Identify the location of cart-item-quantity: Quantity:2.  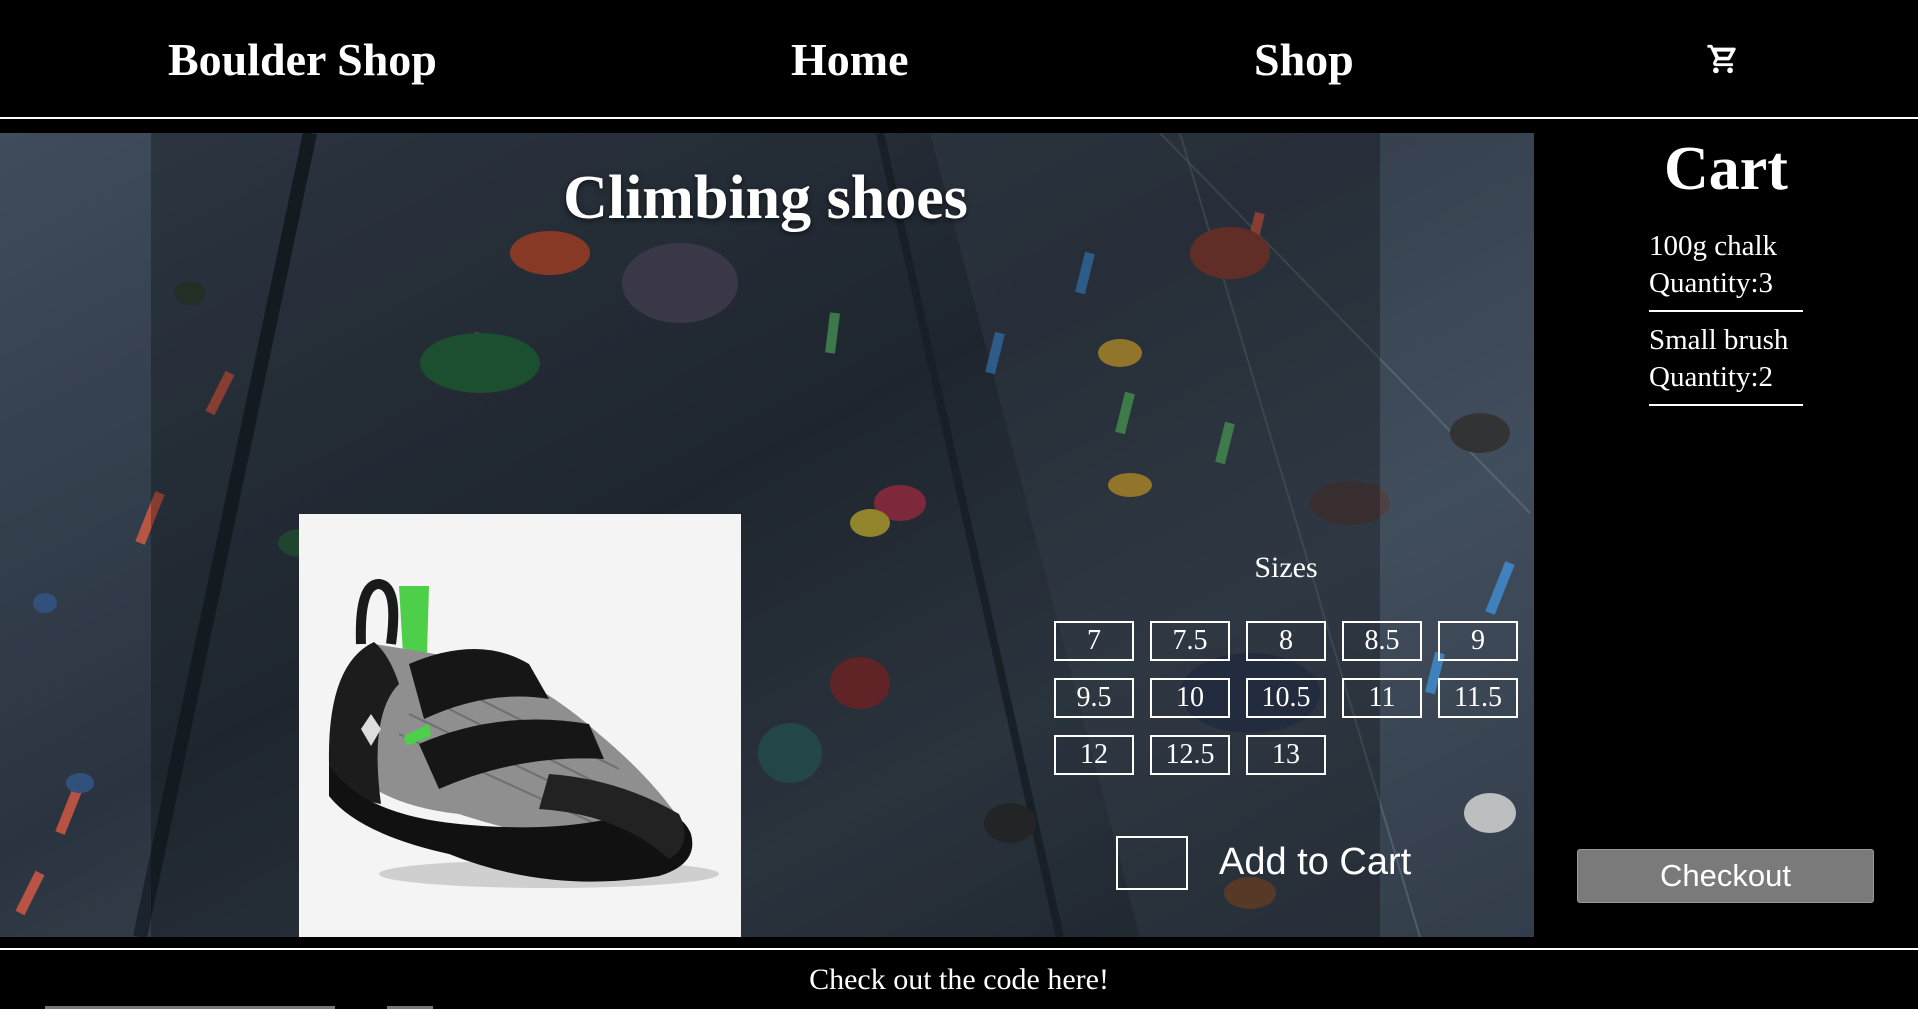
(1711, 377).